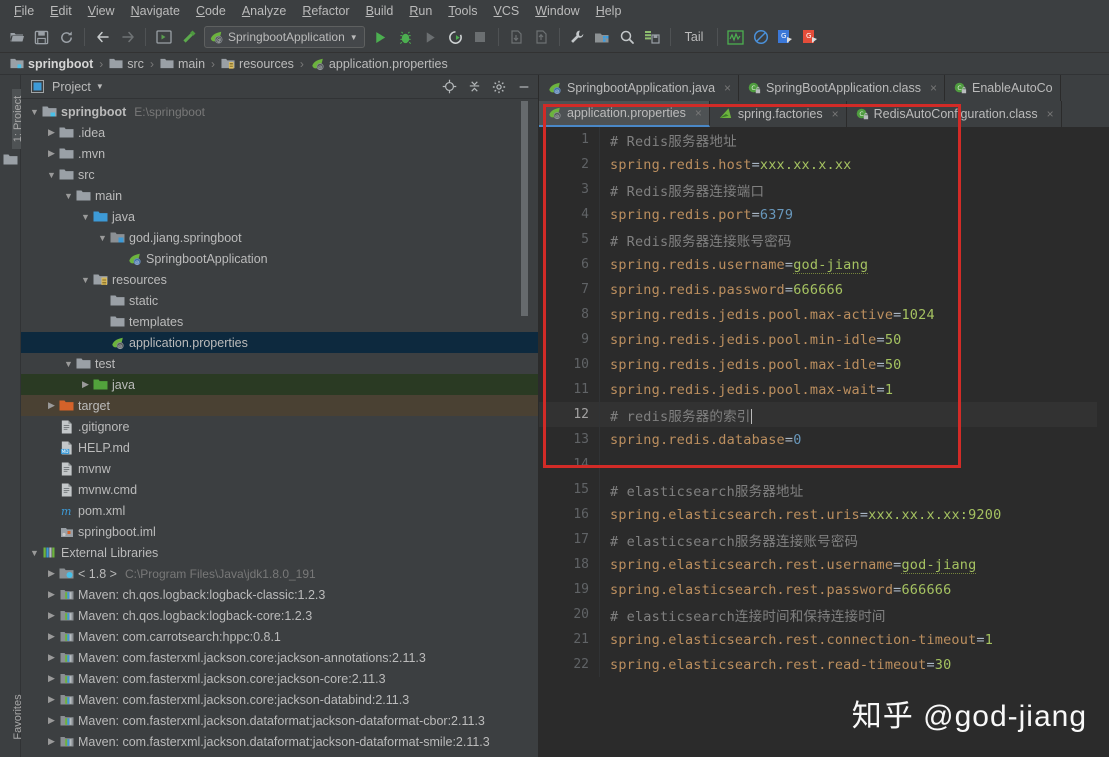 The height and width of the screenshot is (757, 1109). What do you see at coordinates (557, 11) in the screenshot?
I see `menu-item-window: Window` at bounding box center [557, 11].